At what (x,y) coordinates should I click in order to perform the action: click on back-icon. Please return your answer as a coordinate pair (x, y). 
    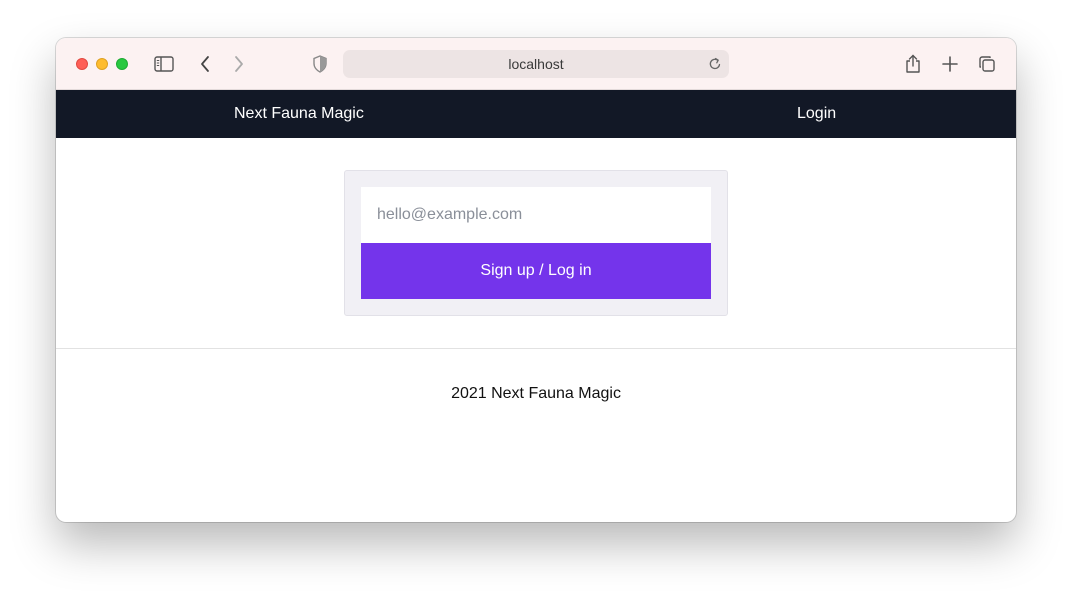
    Looking at the image, I should click on (205, 64).